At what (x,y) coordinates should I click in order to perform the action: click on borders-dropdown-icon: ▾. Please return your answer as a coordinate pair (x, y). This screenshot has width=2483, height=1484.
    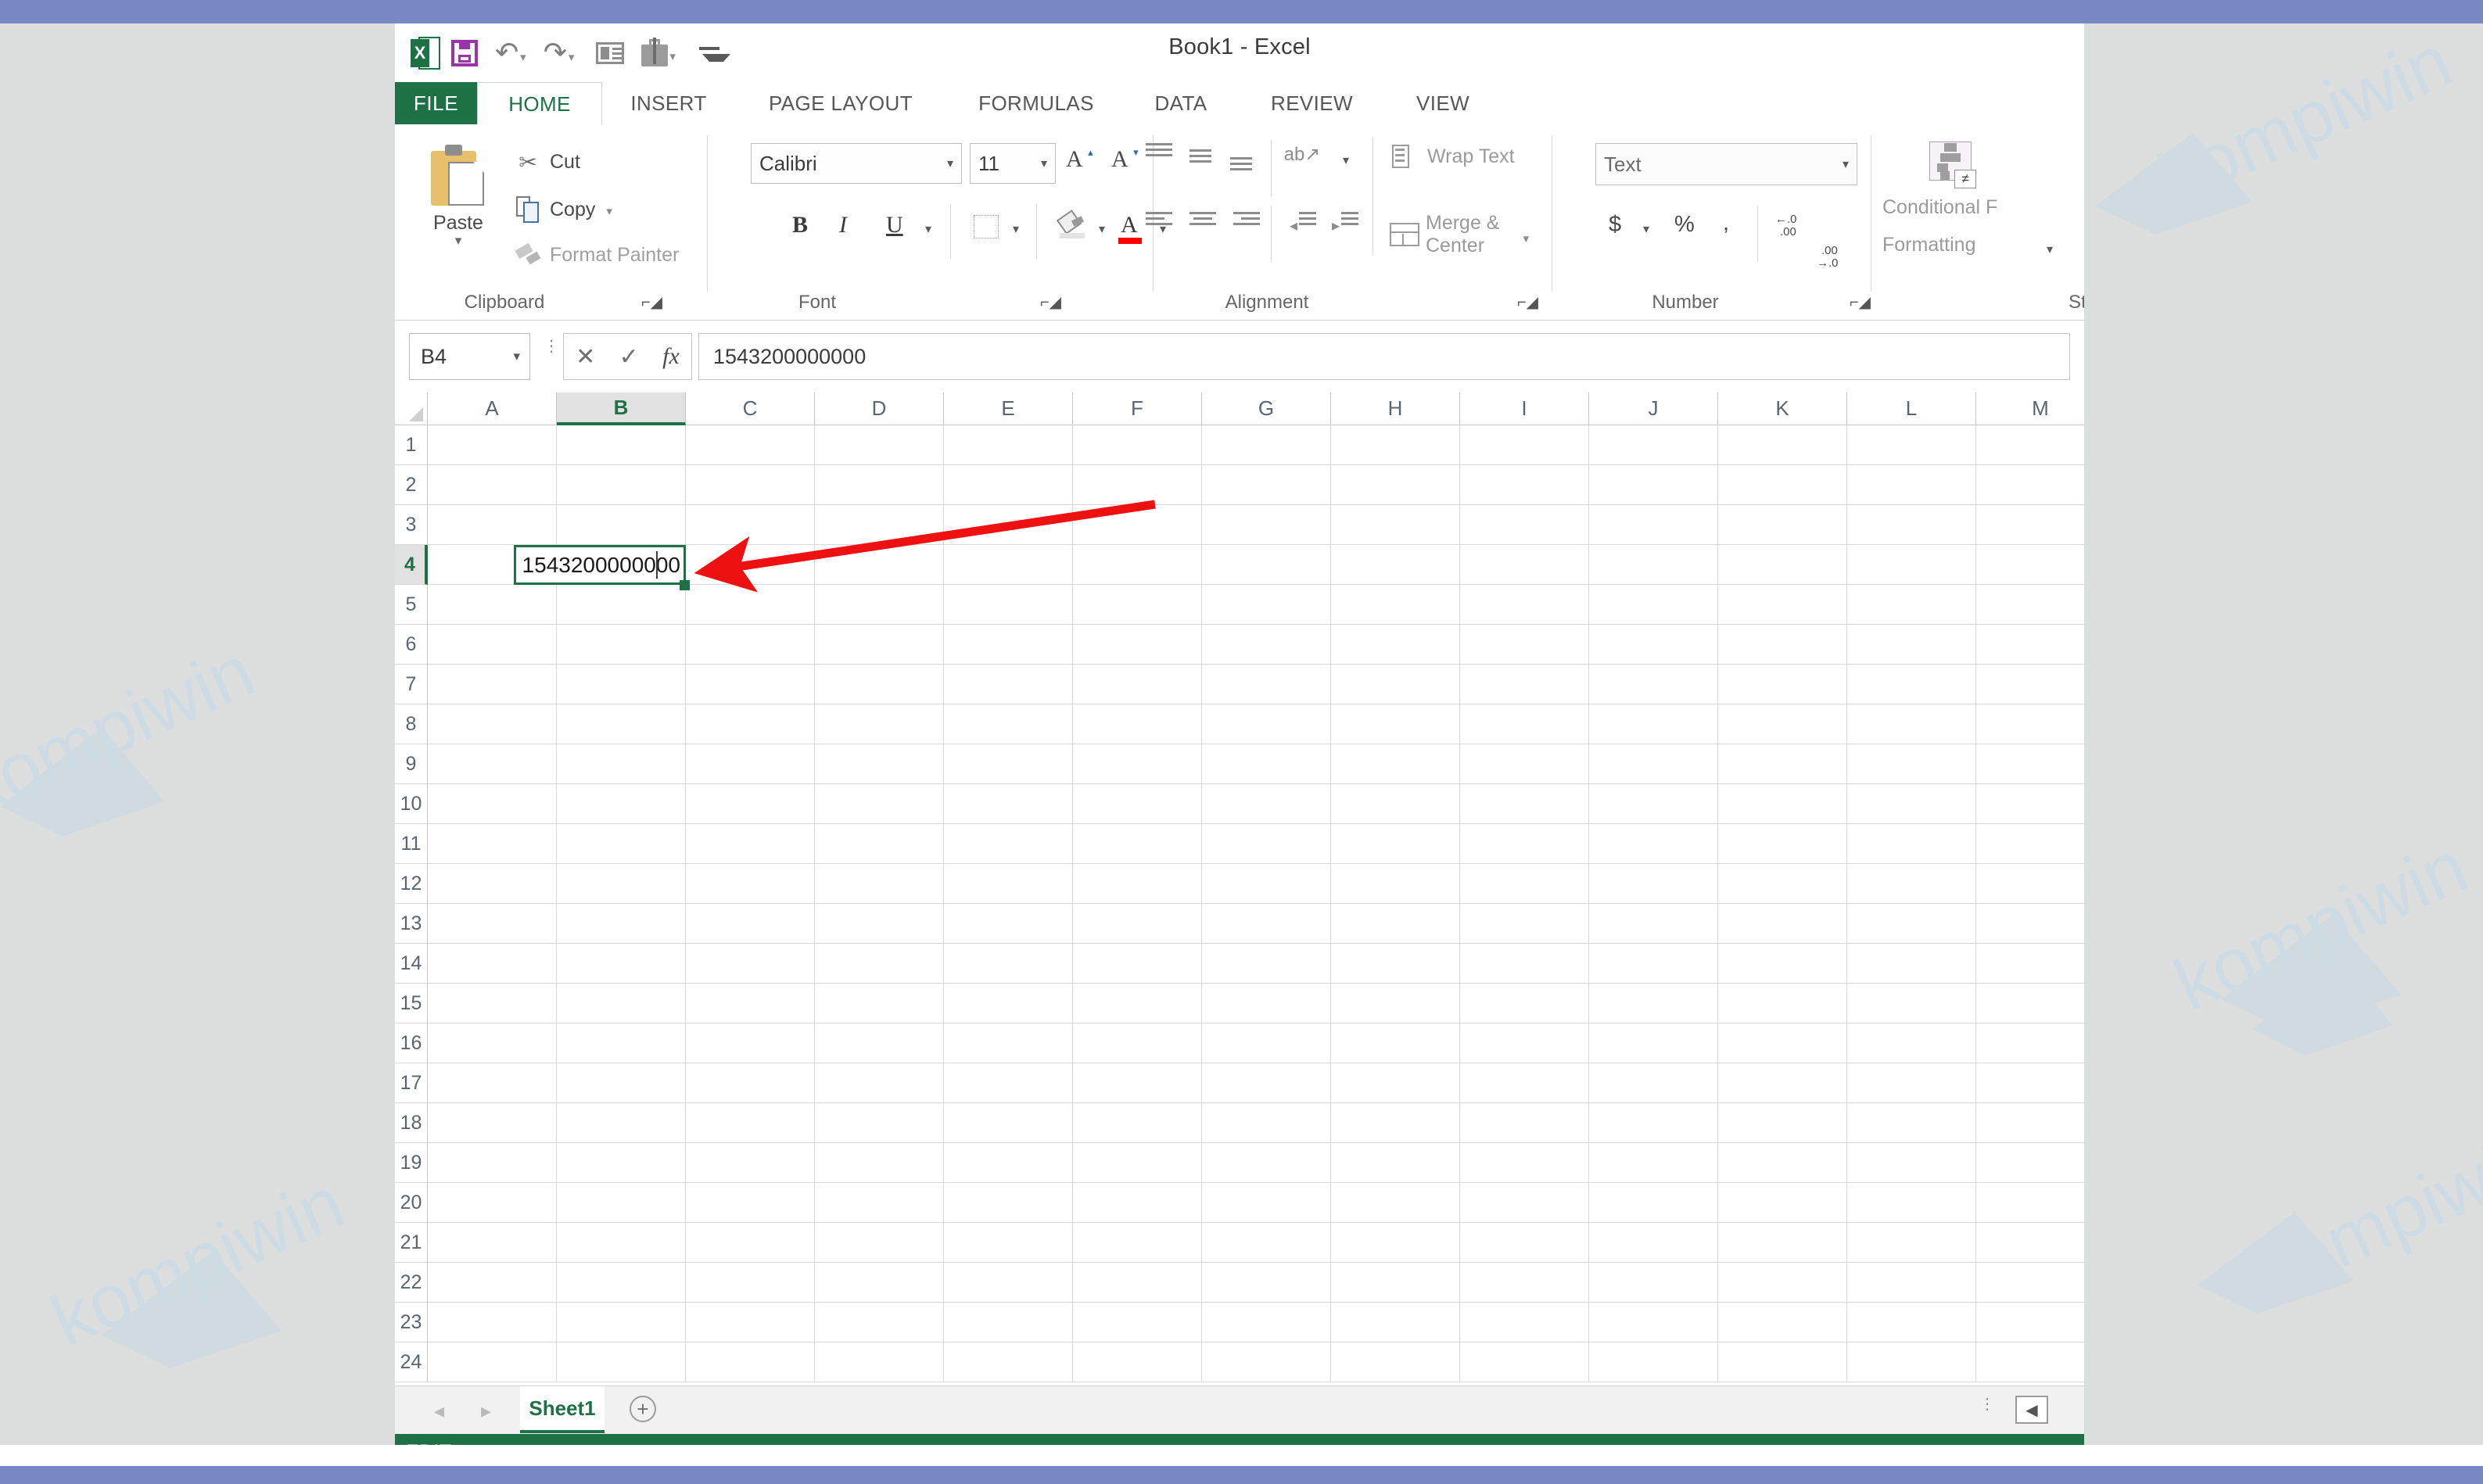
    Looking at the image, I should click on (1016, 229).